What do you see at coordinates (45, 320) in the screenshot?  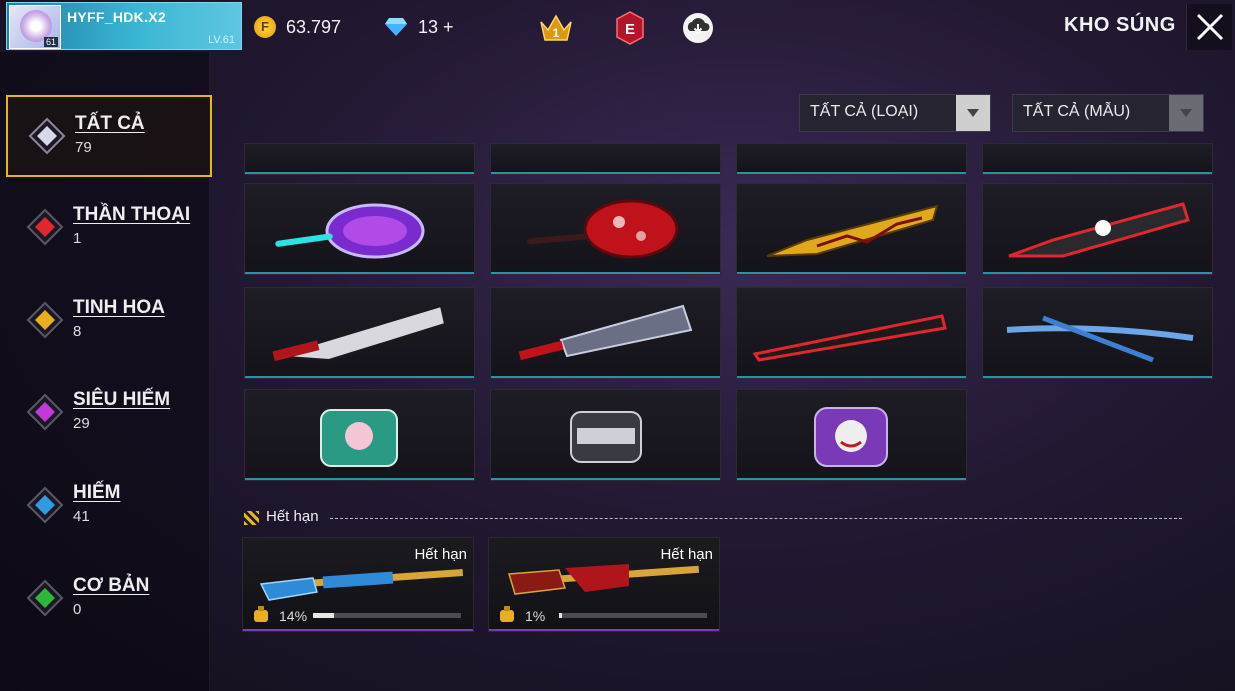 I see `epic-gem-icon` at bounding box center [45, 320].